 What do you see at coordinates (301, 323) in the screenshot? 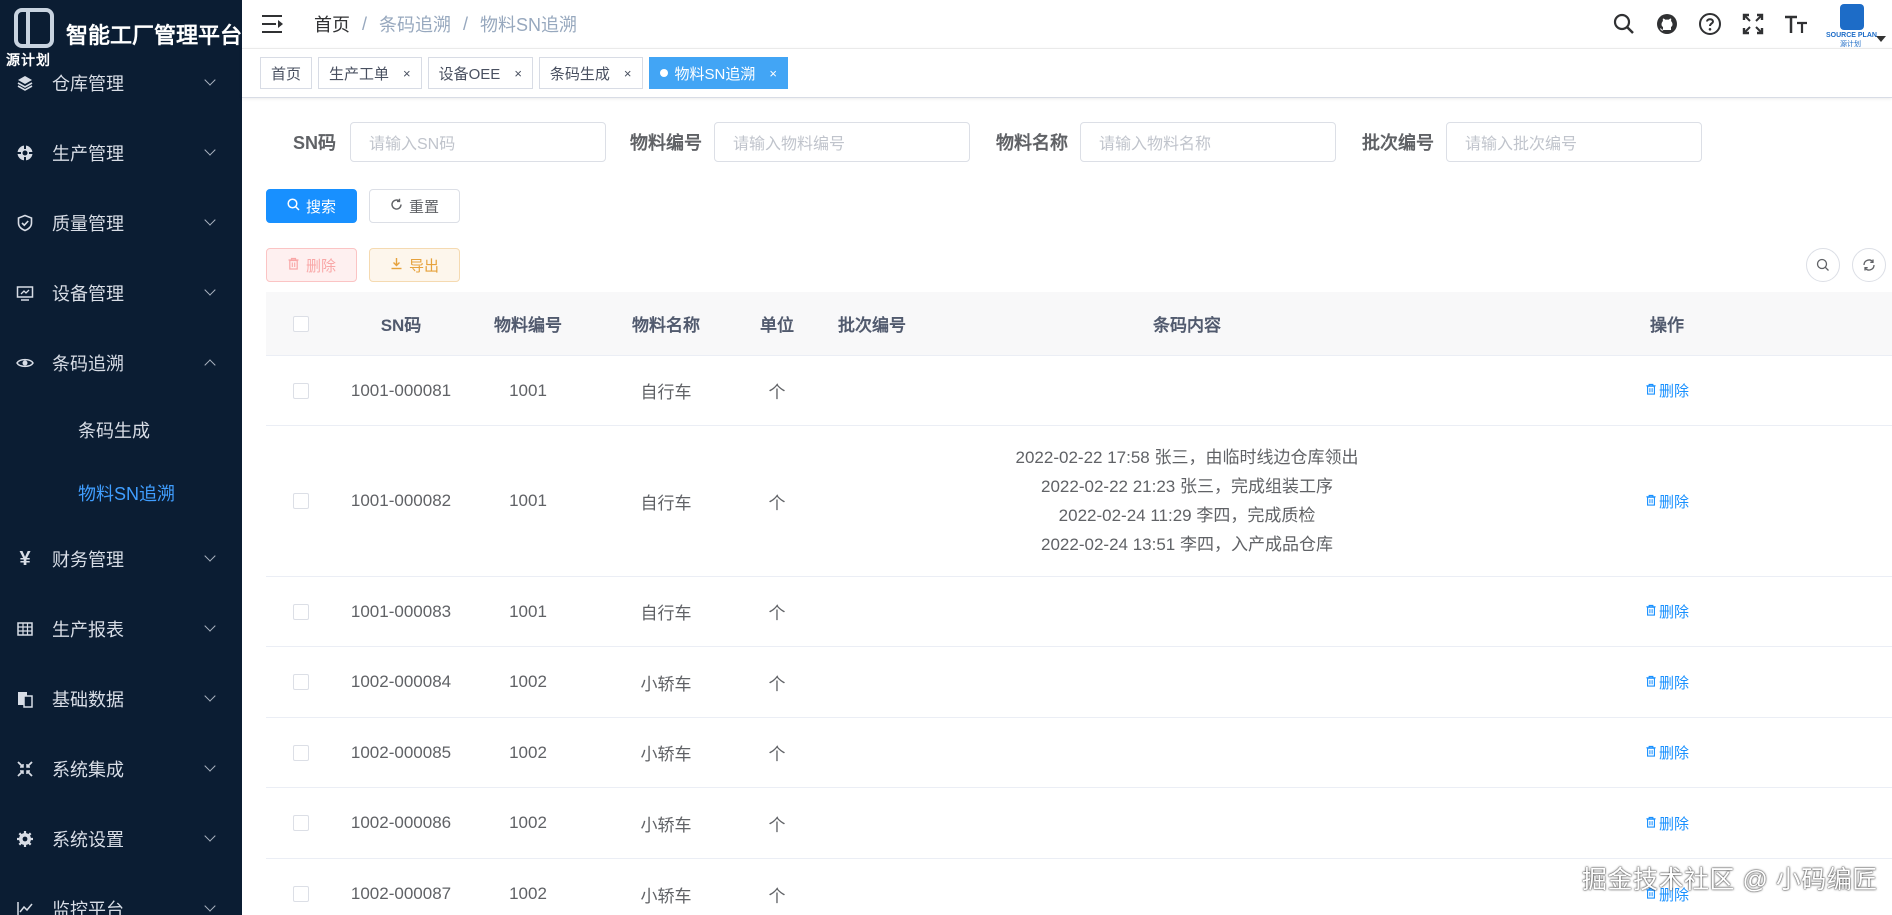
I see `select-all-checkbox` at bounding box center [301, 323].